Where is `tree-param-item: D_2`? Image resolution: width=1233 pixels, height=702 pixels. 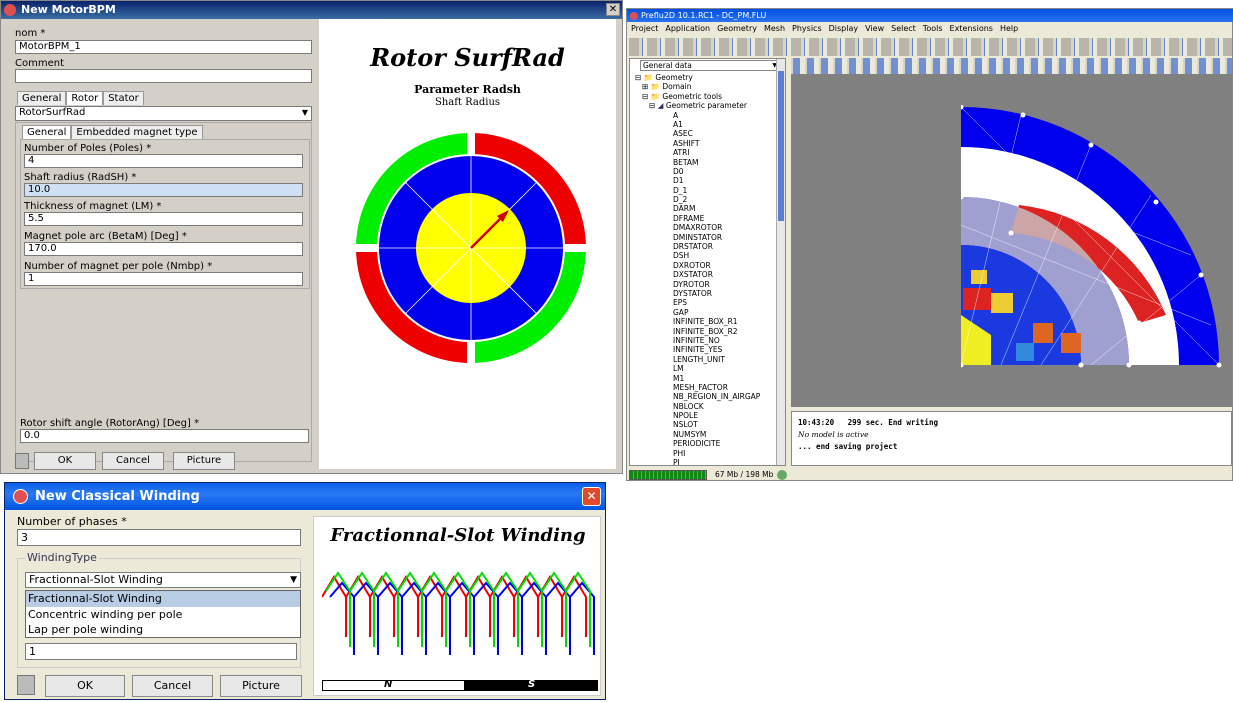 tree-param-item: D_2 is located at coordinates (724, 199).